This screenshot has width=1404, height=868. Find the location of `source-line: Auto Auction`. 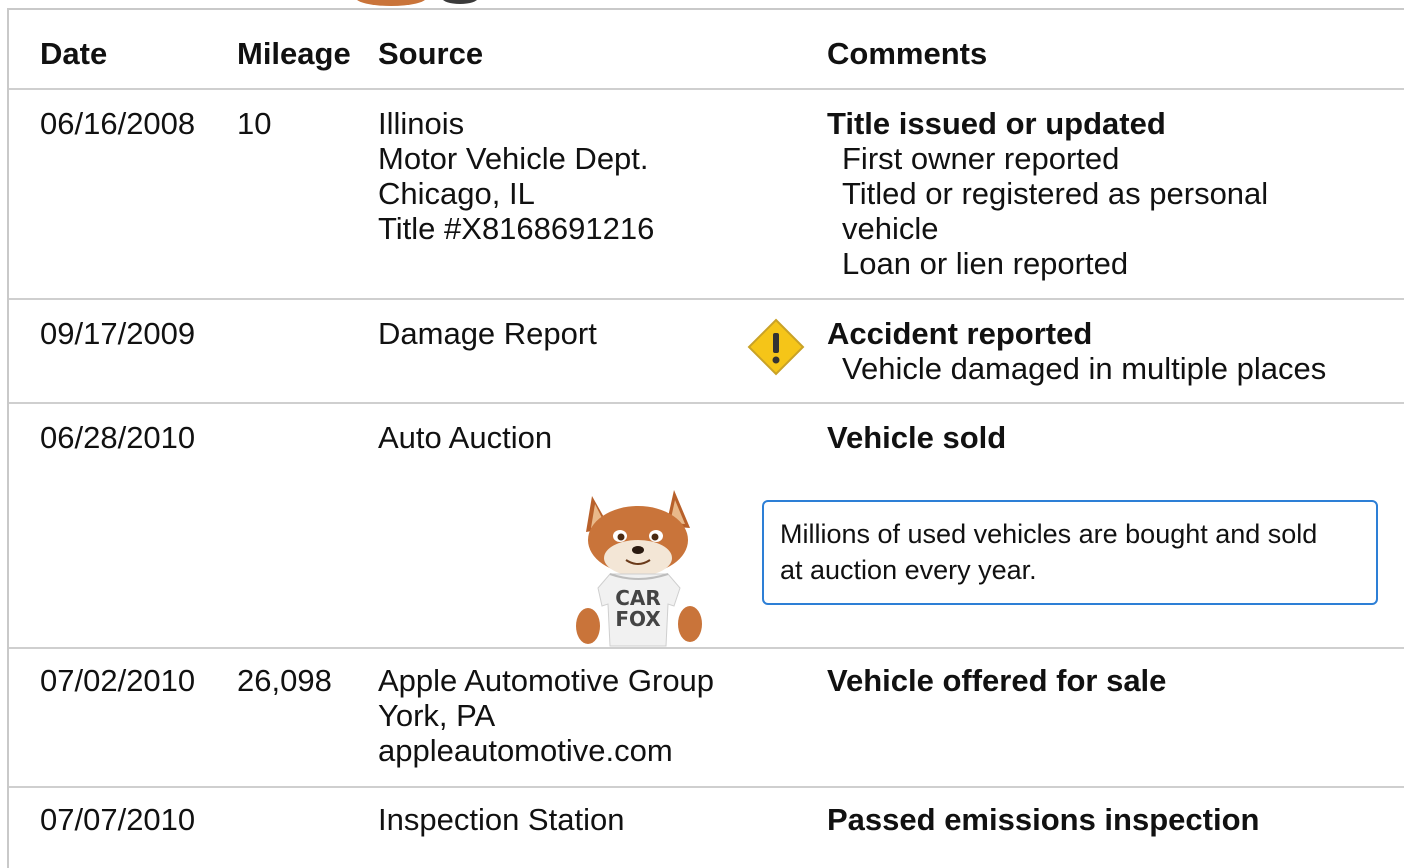

source-line: Auto Auction is located at coordinates (465, 437).